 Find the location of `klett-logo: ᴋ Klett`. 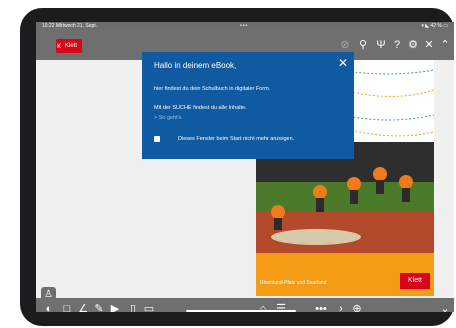

klett-logo: ᴋ Klett is located at coordinates (69, 46).